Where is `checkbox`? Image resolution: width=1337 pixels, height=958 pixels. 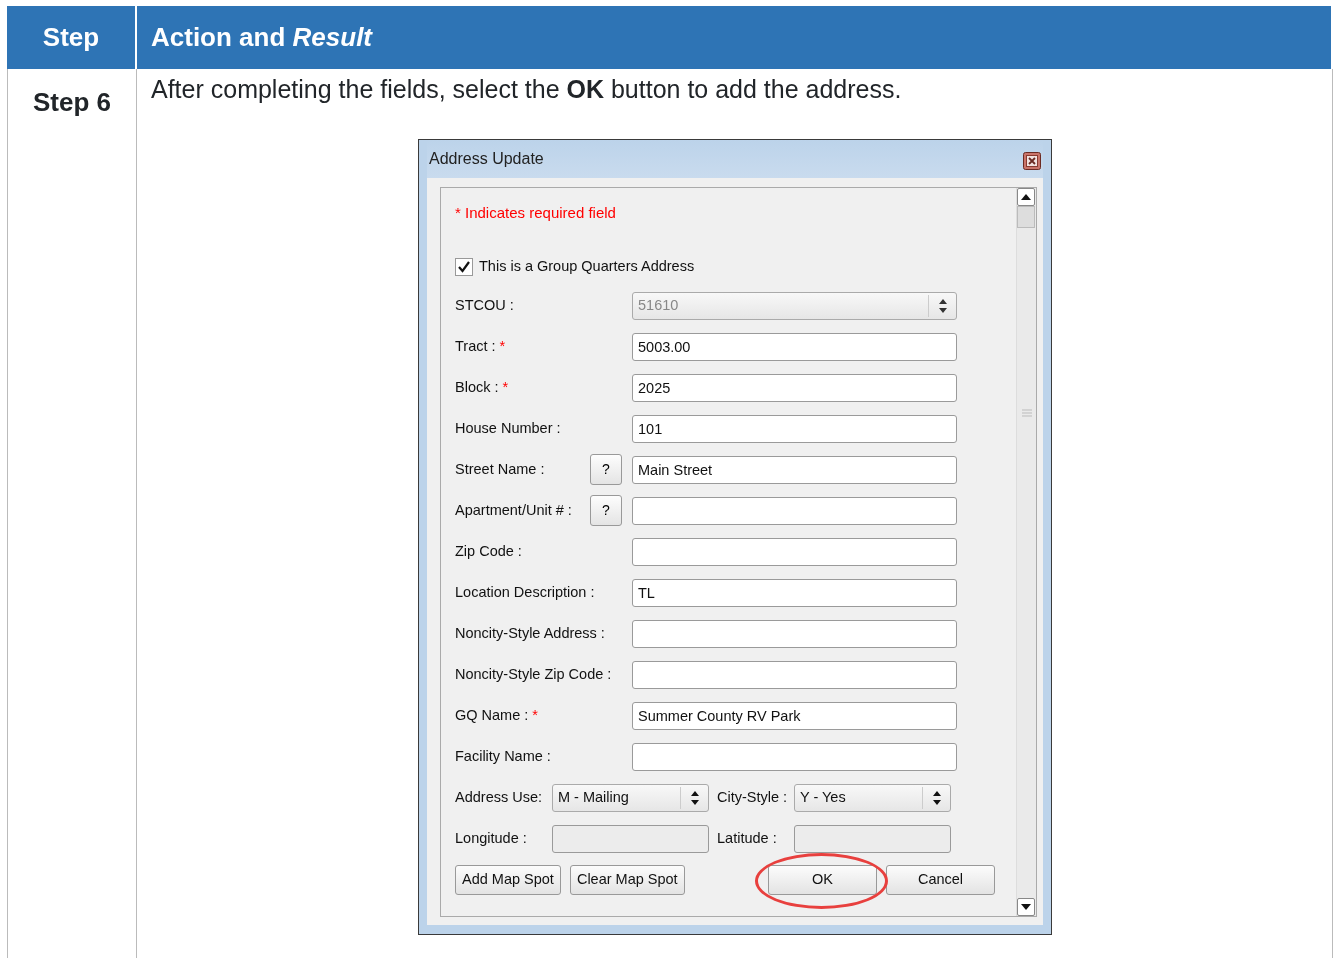
checkbox is located at coordinates (464, 266).